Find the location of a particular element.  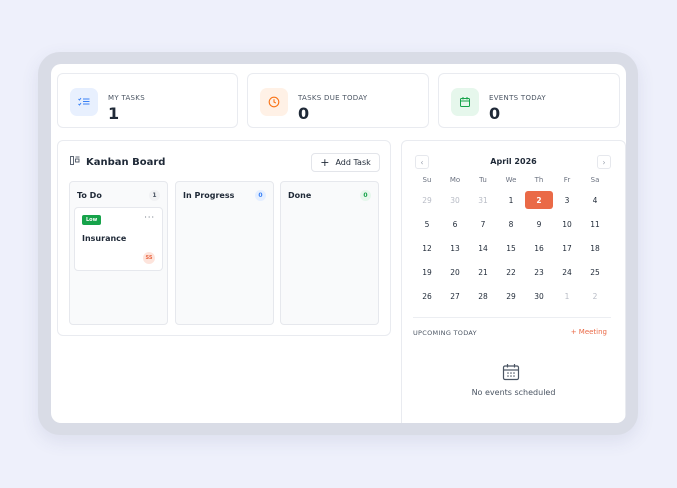

stat-card-my-tasks: MY TASKS 1 is located at coordinates (147, 100).